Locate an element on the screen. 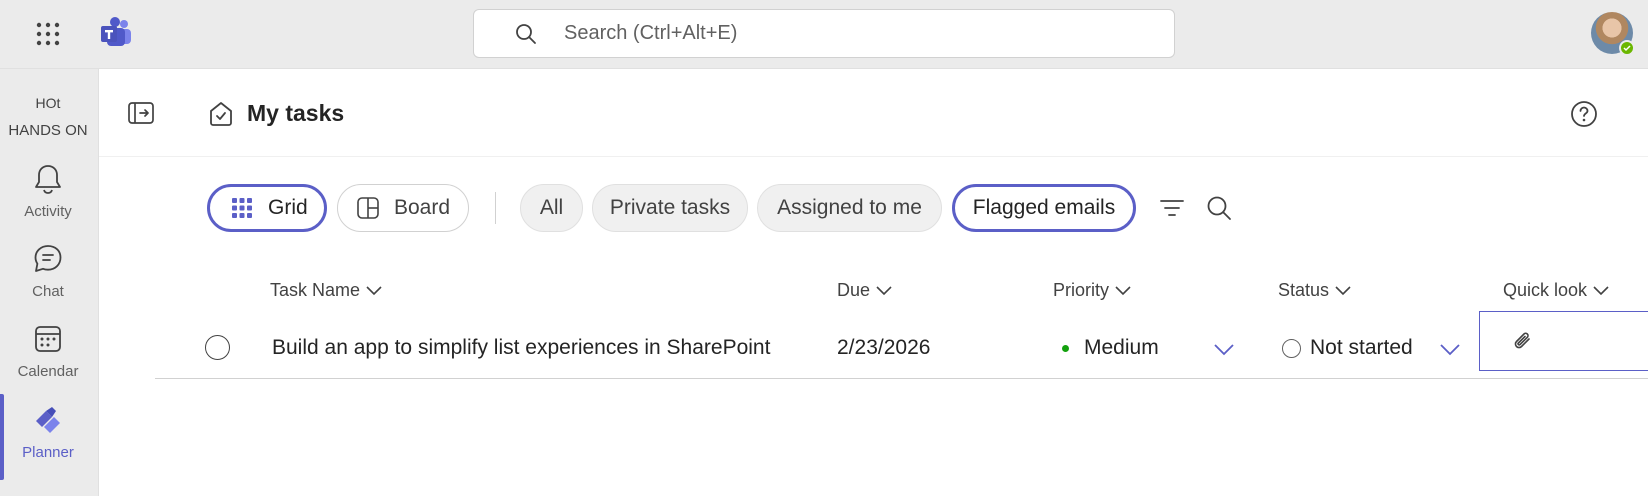 The image size is (1648, 496). search-box: Search (Ctrl+Alt+E) is located at coordinates (824, 33).